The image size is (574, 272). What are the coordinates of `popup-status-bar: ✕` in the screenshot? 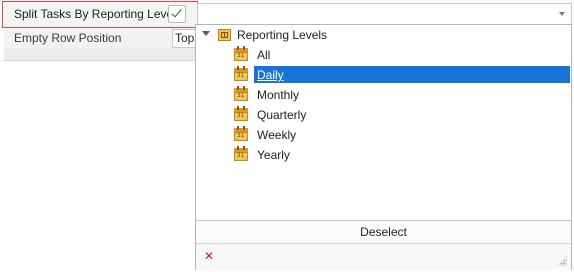 It's located at (383, 256).